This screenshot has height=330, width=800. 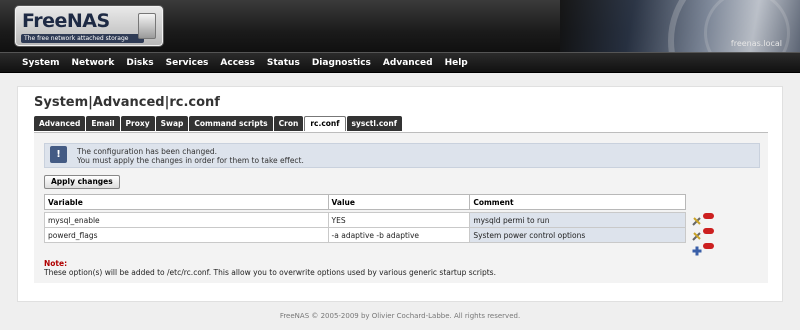 What do you see at coordinates (56, 263) in the screenshot?
I see `note-label: Note:` at bounding box center [56, 263].